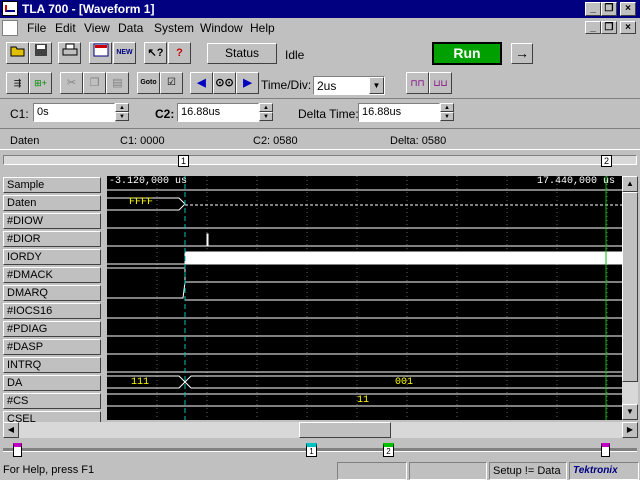 This screenshot has height=480, width=640. Describe the element at coordinates (218, 112) in the screenshot. I see `c2-input: 16.88us` at that location.